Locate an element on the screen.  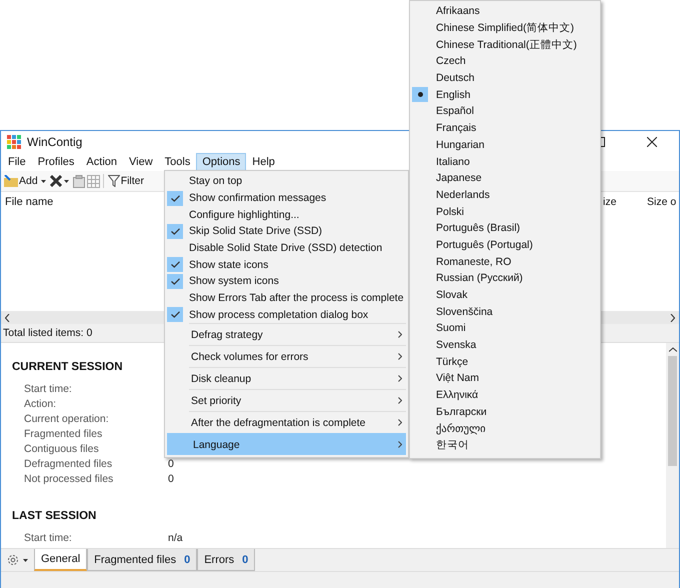
clipboard-icon is located at coordinates (78, 181).